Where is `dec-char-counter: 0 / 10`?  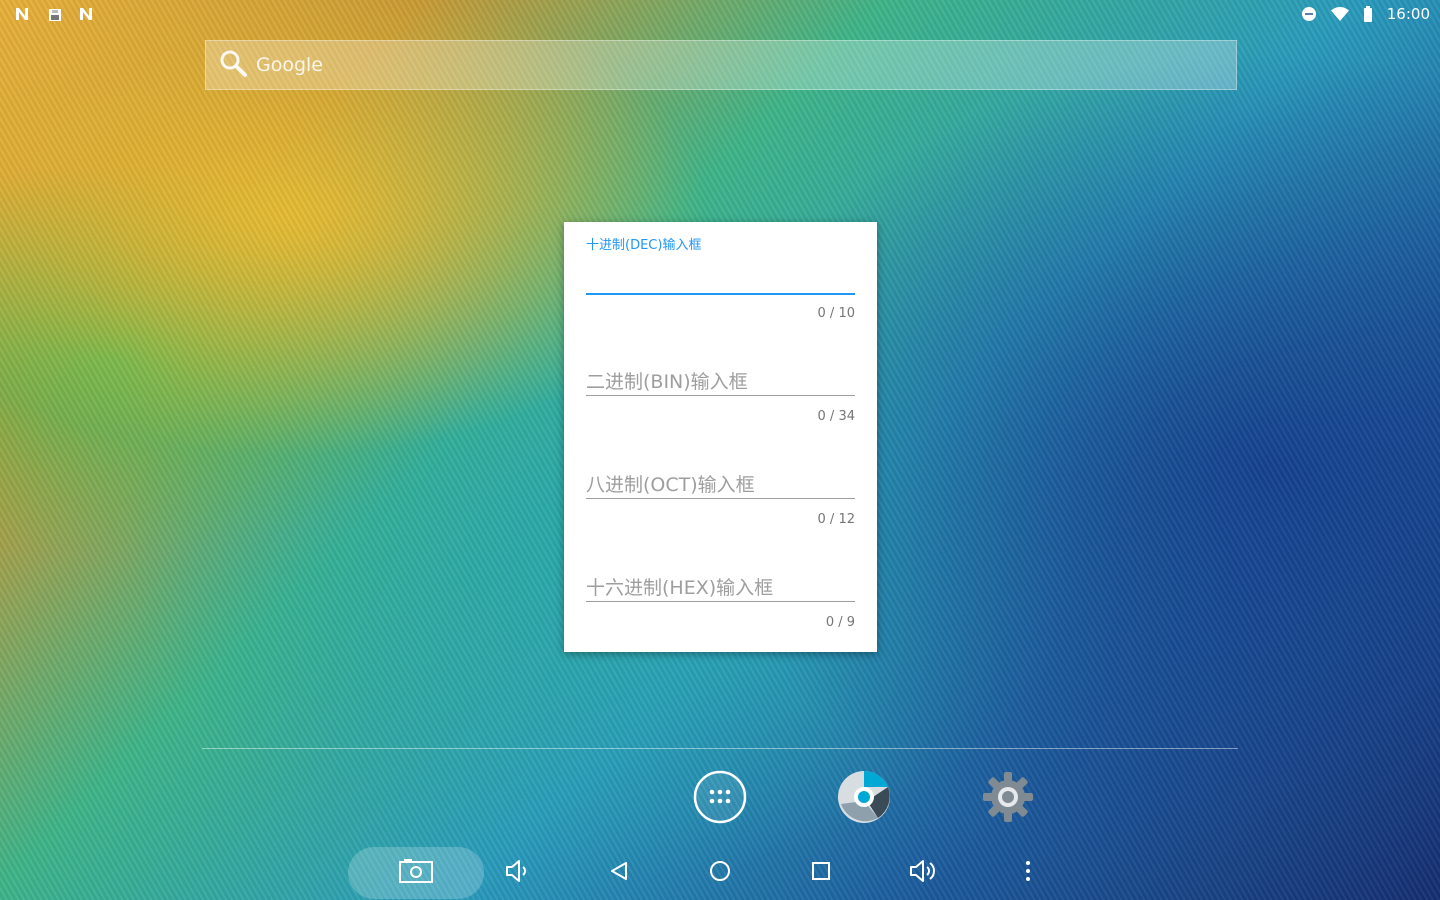
dec-char-counter: 0 / 10 is located at coordinates (836, 313).